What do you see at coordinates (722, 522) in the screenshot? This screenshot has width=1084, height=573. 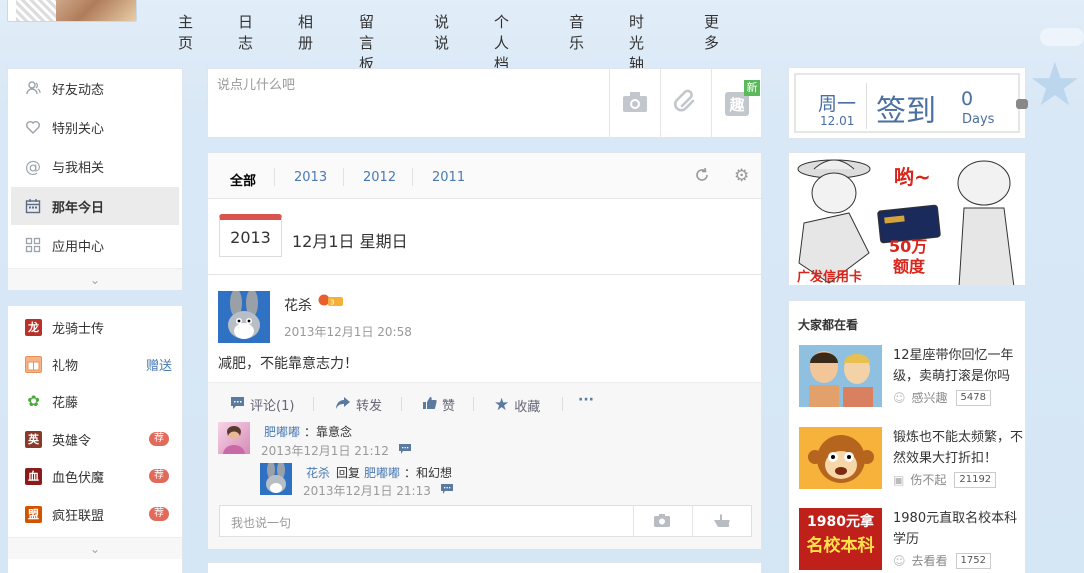 I see `emoji-hand-icon` at bounding box center [722, 522].